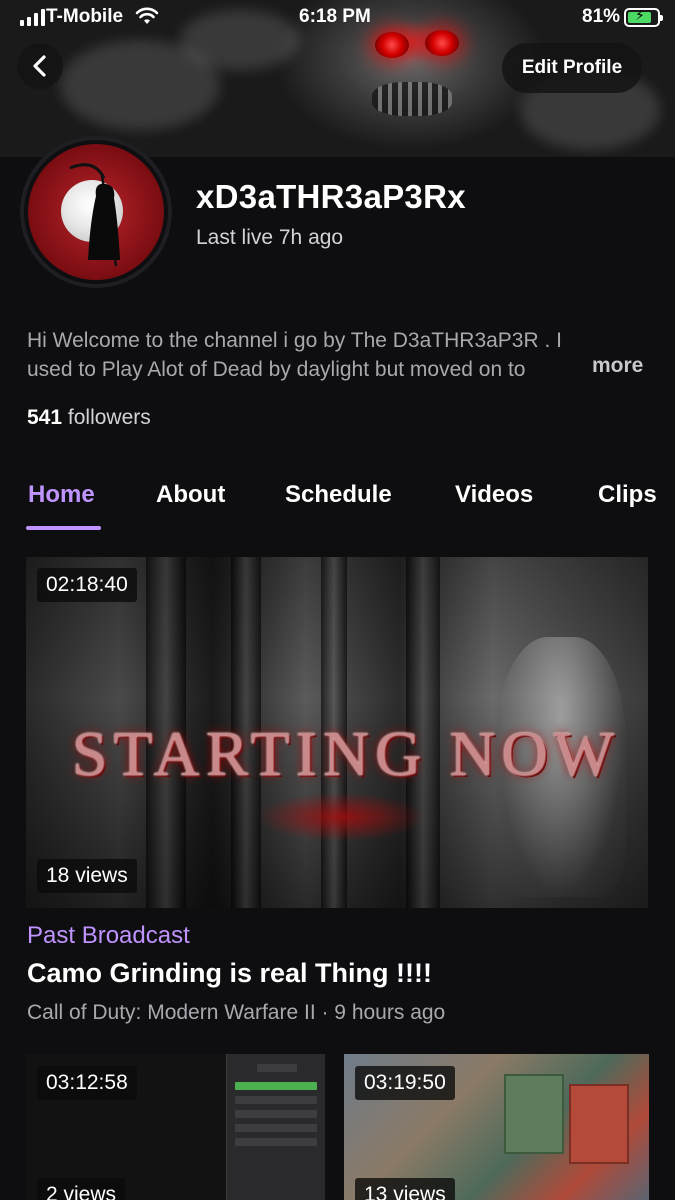 The image size is (675, 1200). I want to click on followers-number: 541, so click(45, 417).